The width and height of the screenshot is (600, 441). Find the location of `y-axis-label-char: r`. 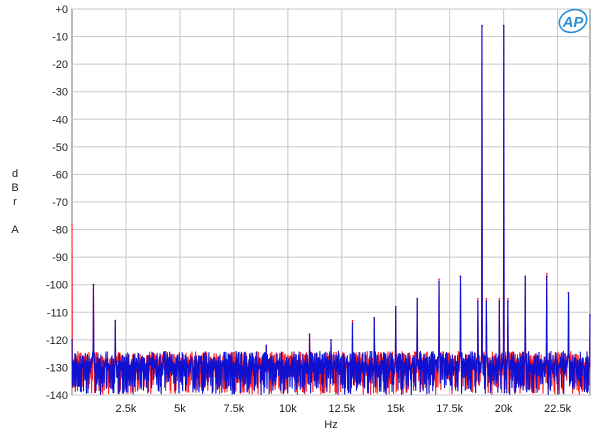

y-axis-label-char: r is located at coordinates (15, 202).